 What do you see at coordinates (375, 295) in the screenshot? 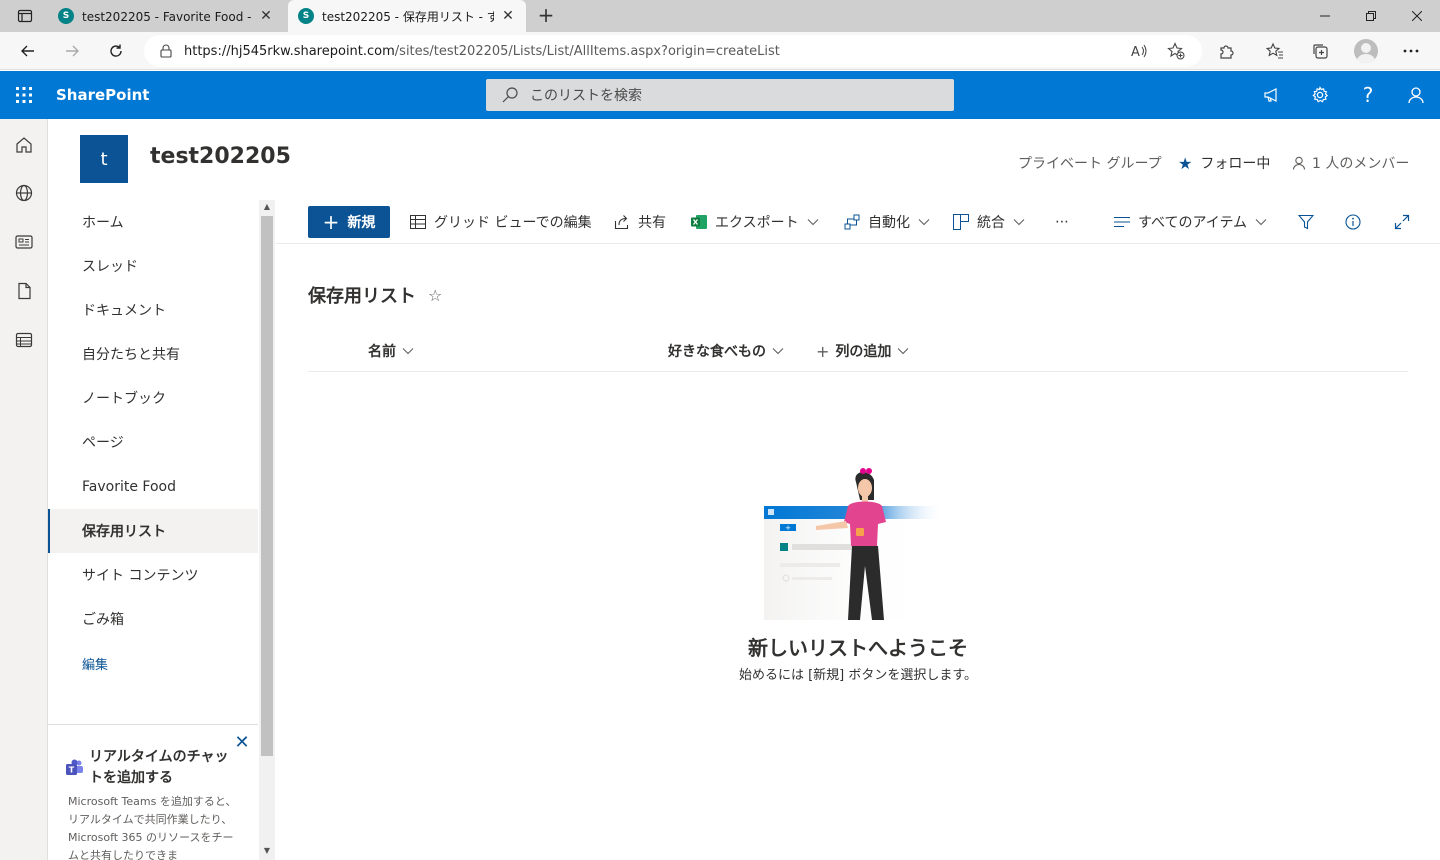
I see `list-title: 保存用リスト ☆` at bounding box center [375, 295].